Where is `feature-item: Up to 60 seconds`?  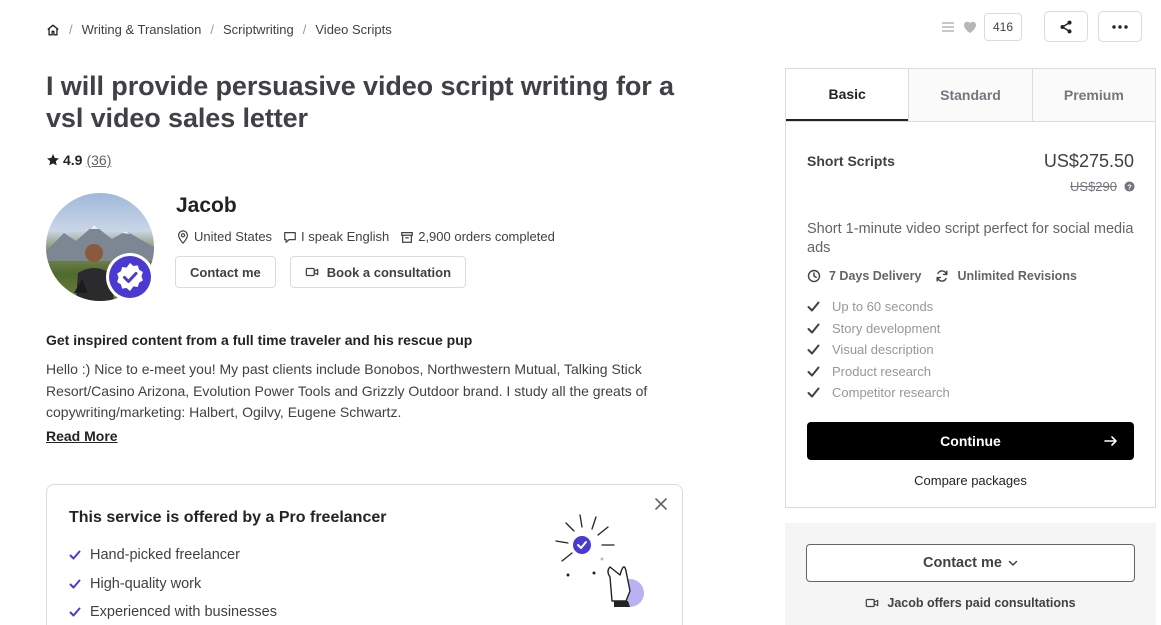
feature-item: Up to 60 seconds is located at coordinates (878, 307).